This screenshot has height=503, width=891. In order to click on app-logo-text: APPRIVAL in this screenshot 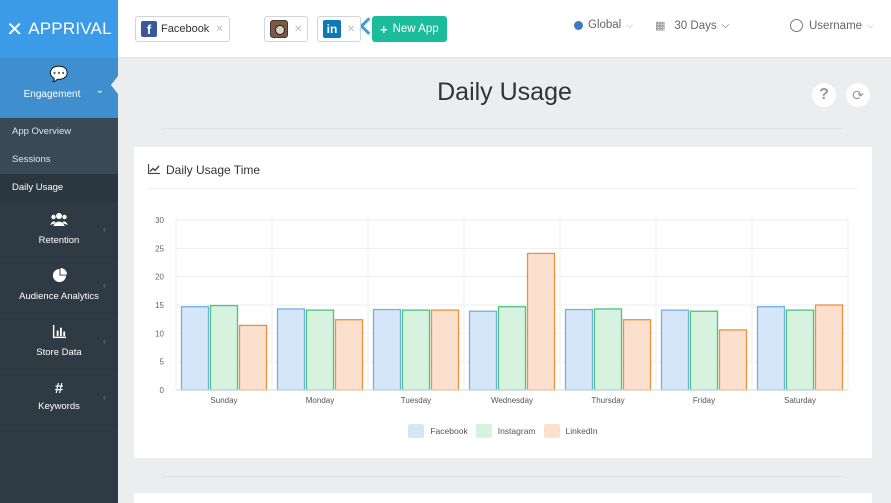, I will do `click(70, 28)`.